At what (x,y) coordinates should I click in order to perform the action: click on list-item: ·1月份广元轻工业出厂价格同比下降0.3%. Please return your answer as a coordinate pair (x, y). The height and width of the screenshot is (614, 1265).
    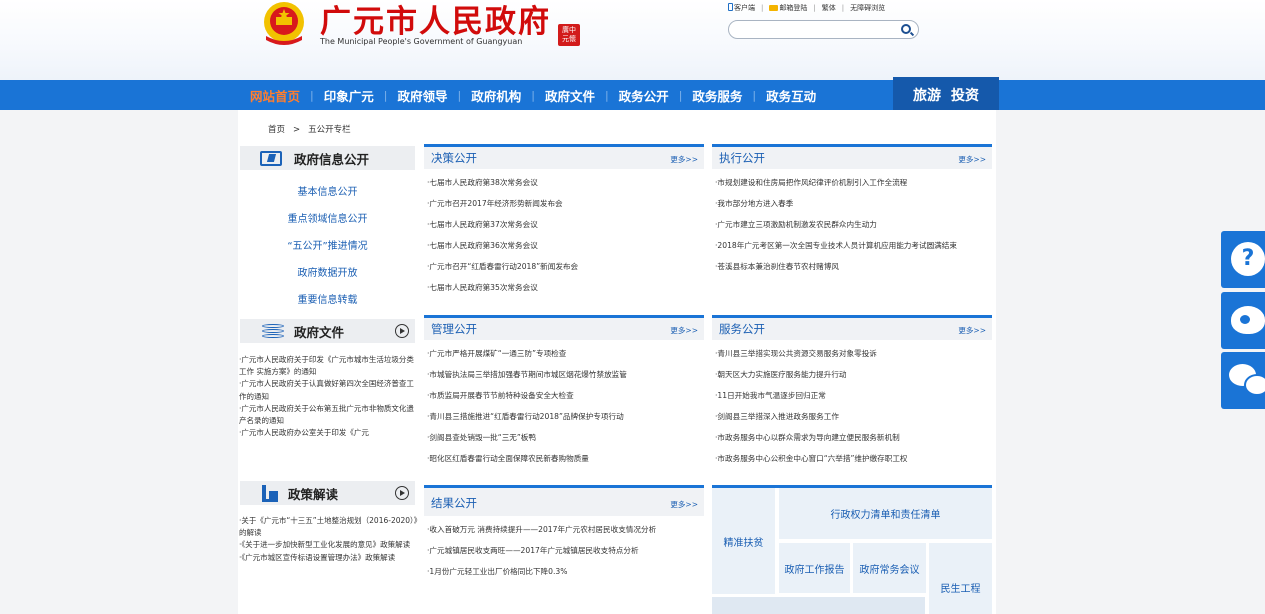
    Looking at the image, I should click on (563, 571).